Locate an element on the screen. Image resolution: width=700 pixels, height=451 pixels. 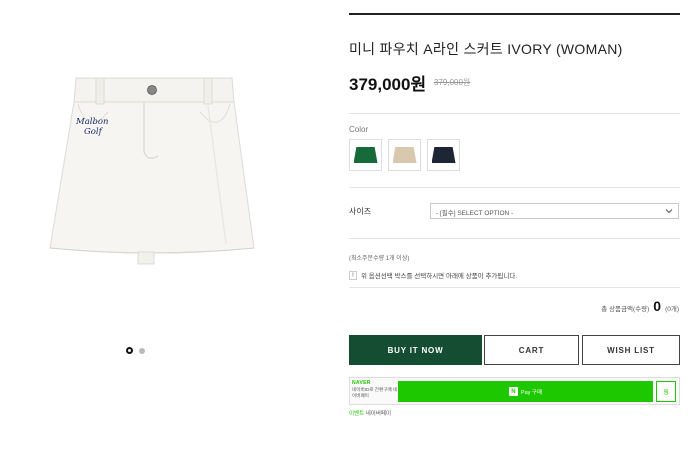
product-image: Malbon Golf is located at coordinates (153, 171).